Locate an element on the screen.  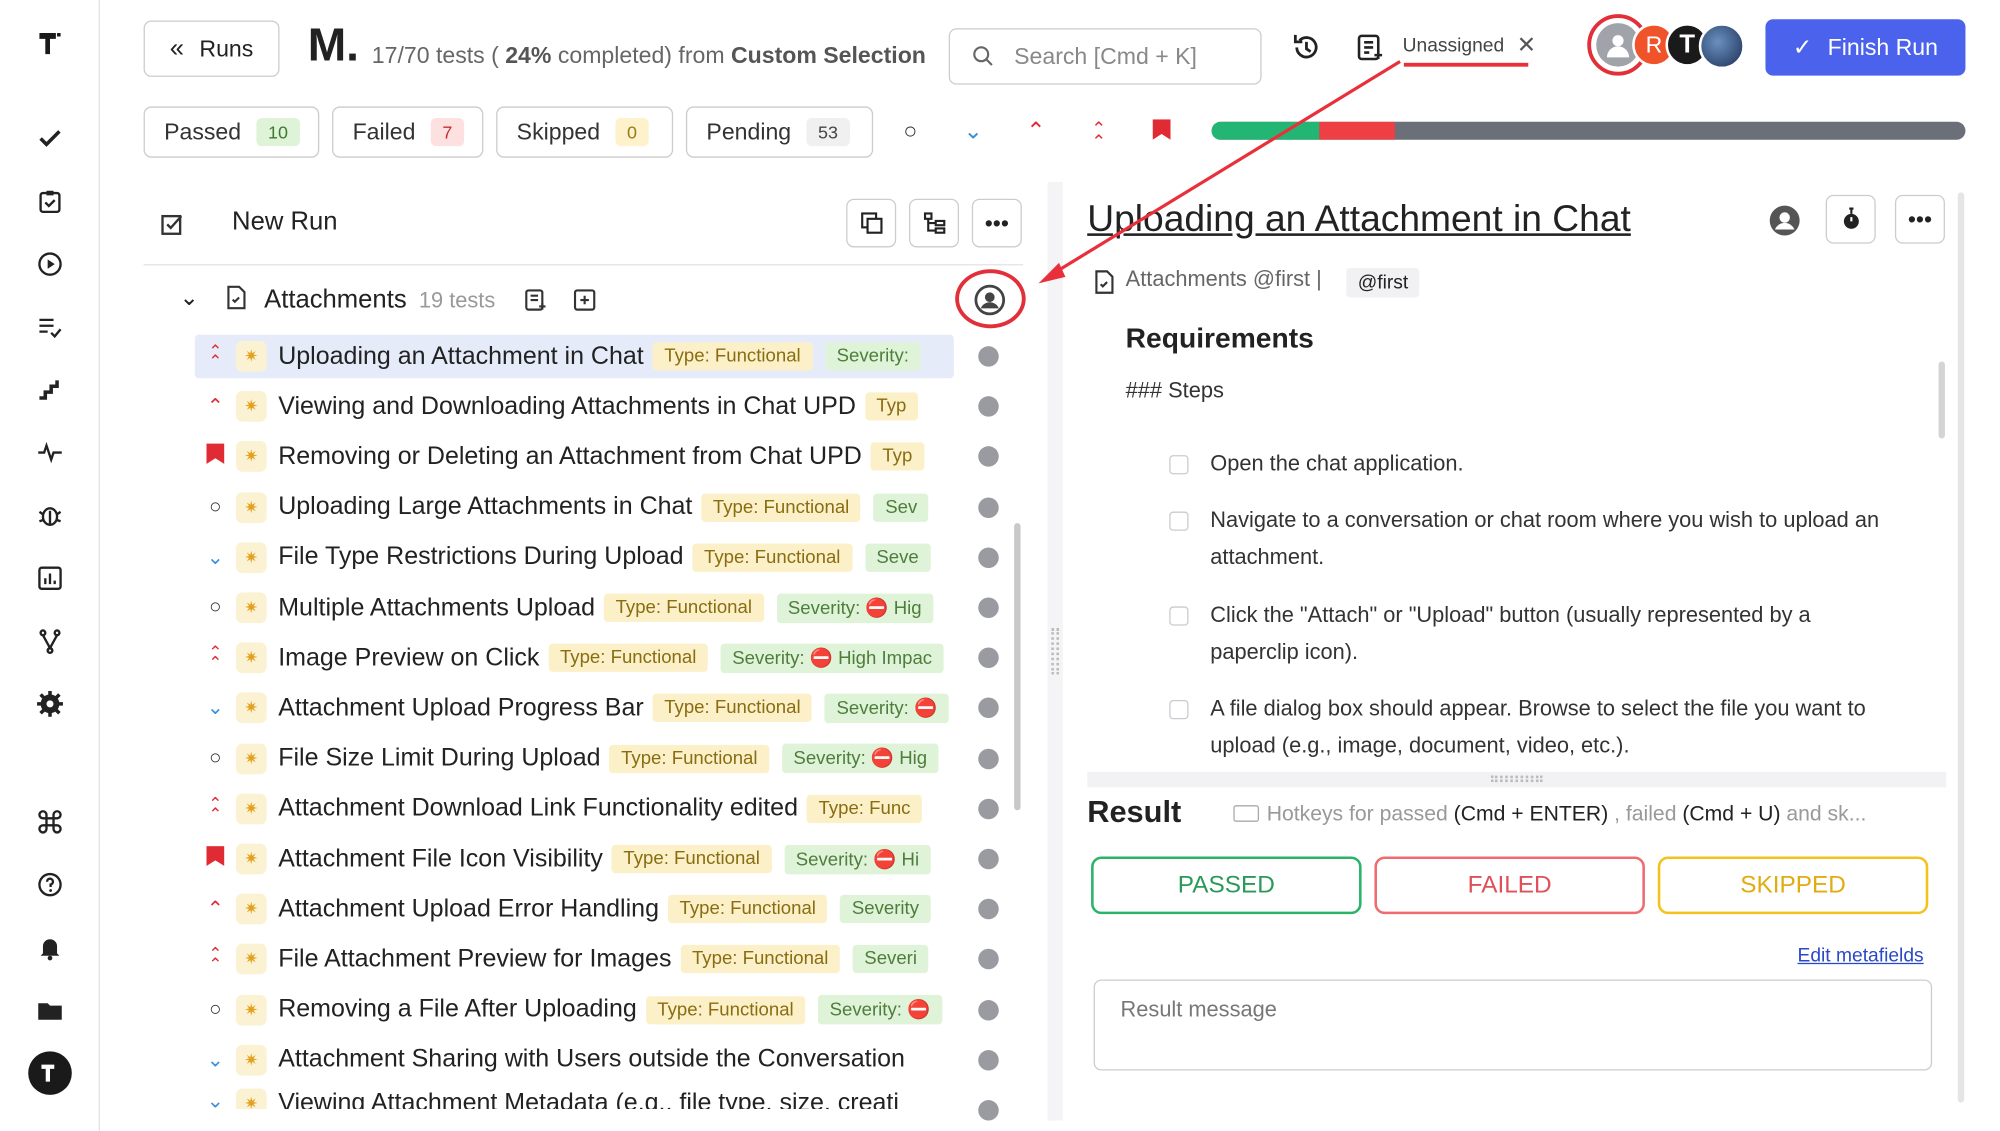
folder-icon is located at coordinates (50, 1010).